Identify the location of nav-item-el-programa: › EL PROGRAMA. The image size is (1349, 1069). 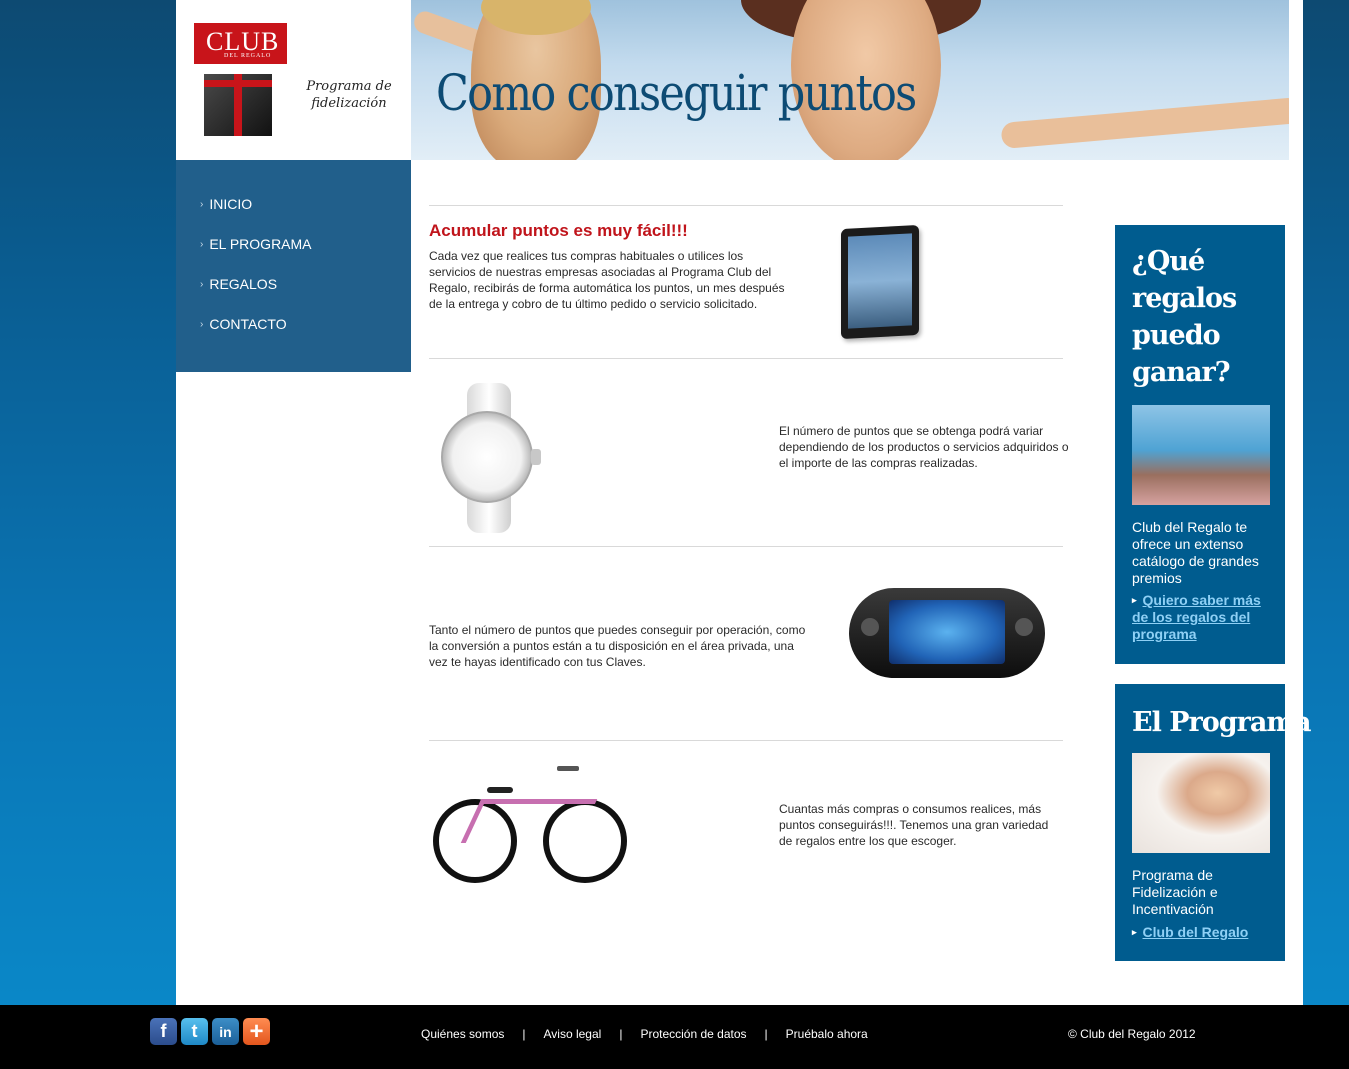
(305, 256).